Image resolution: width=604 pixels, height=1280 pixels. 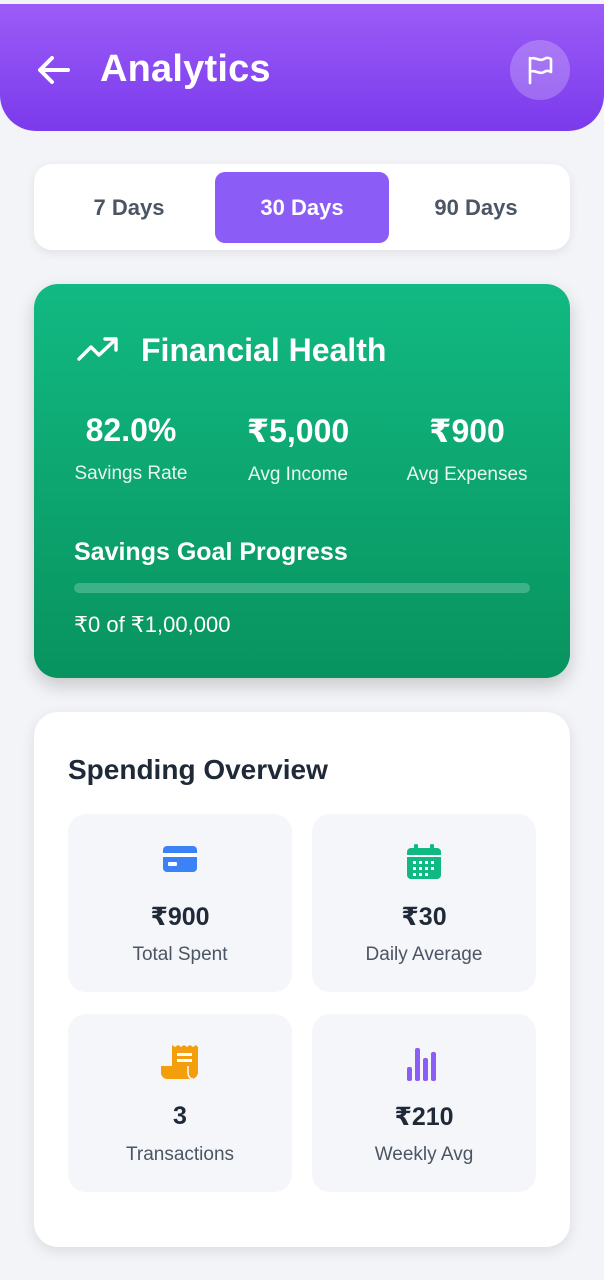 What do you see at coordinates (97, 349) in the screenshot?
I see `trending-up-icon` at bounding box center [97, 349].